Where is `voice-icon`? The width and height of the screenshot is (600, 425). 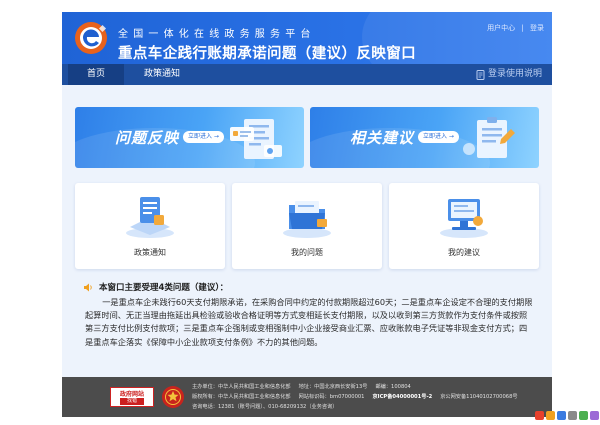
voice-icon is located at coordinates (561, 415).